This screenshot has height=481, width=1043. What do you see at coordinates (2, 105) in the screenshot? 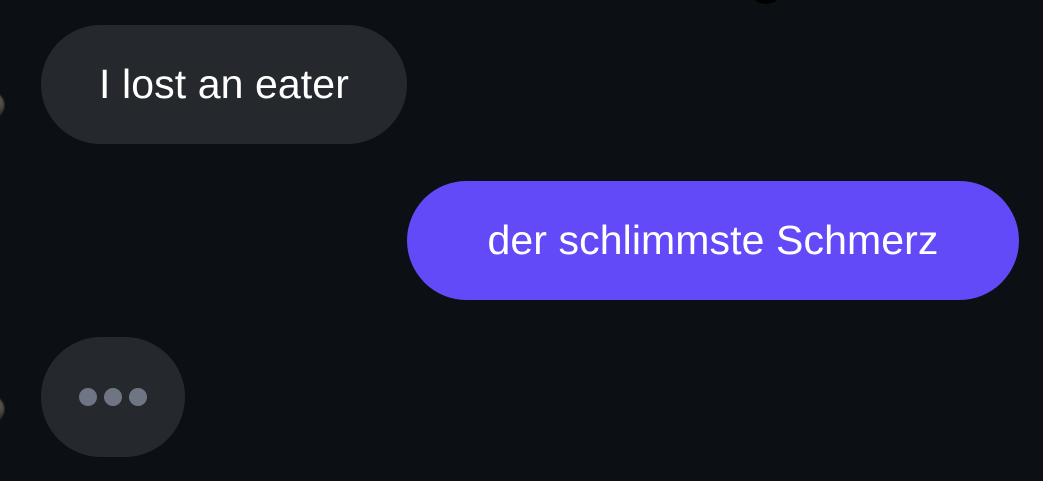
I see `sender-avatar` at bounding box center [2, 105].